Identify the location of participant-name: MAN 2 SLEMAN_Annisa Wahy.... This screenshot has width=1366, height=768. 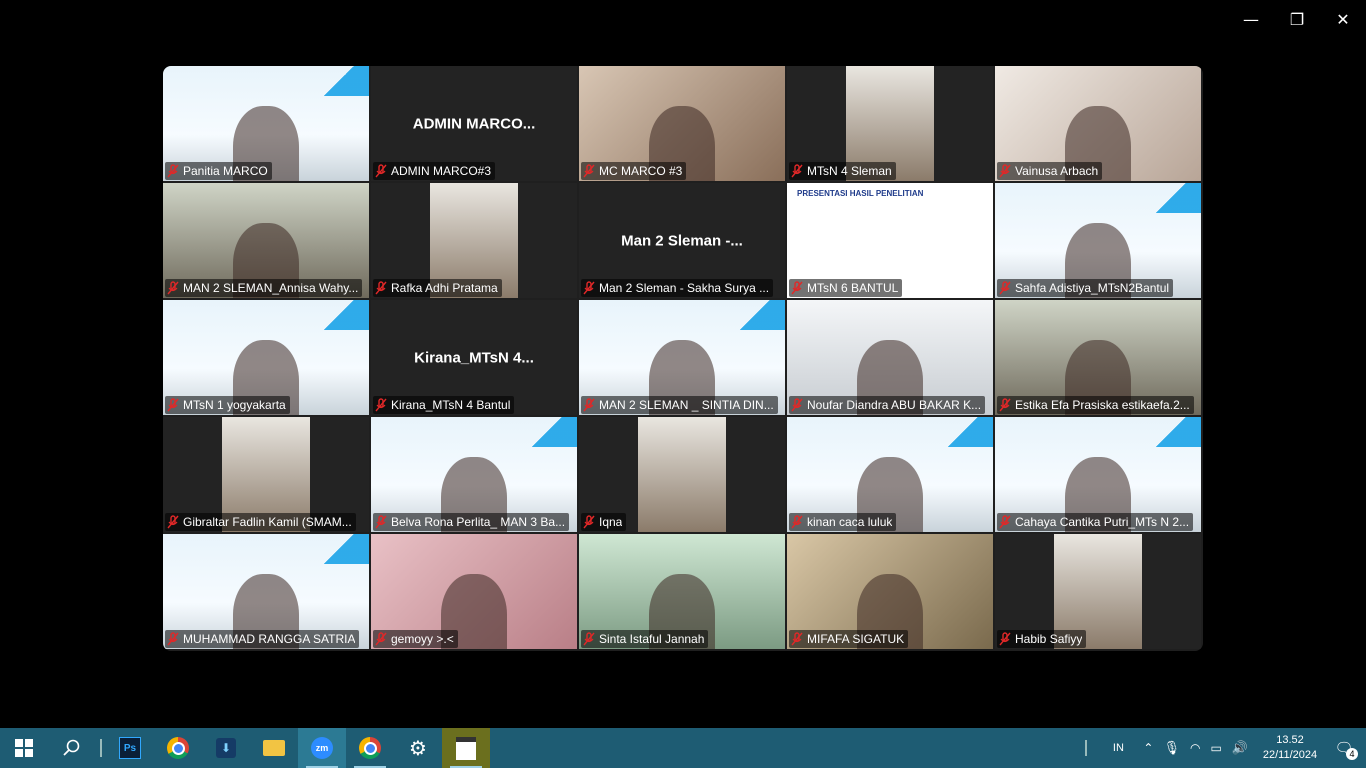
(271, 288).